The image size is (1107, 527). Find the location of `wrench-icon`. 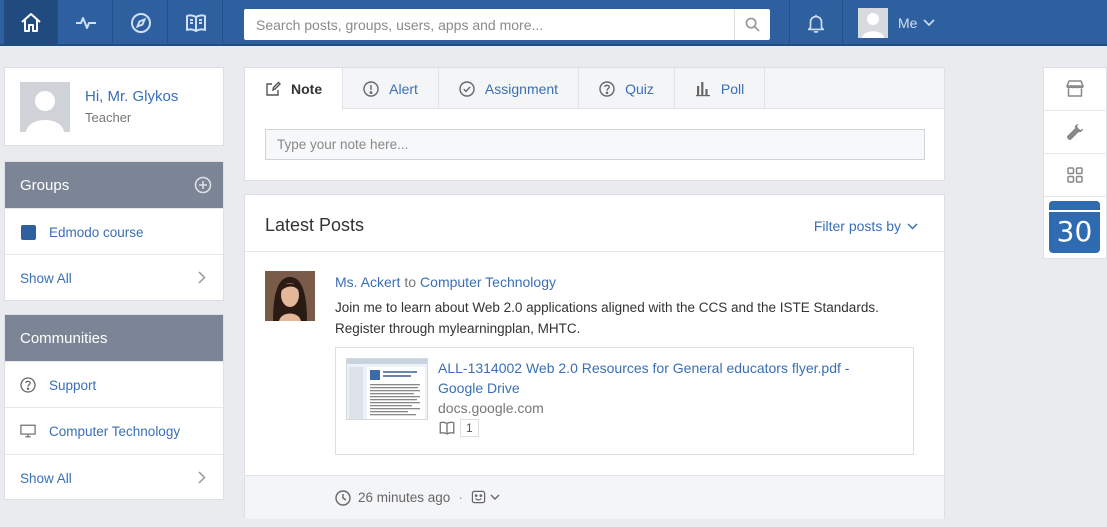

wrench-icon is located at coordinates (1074, 132).